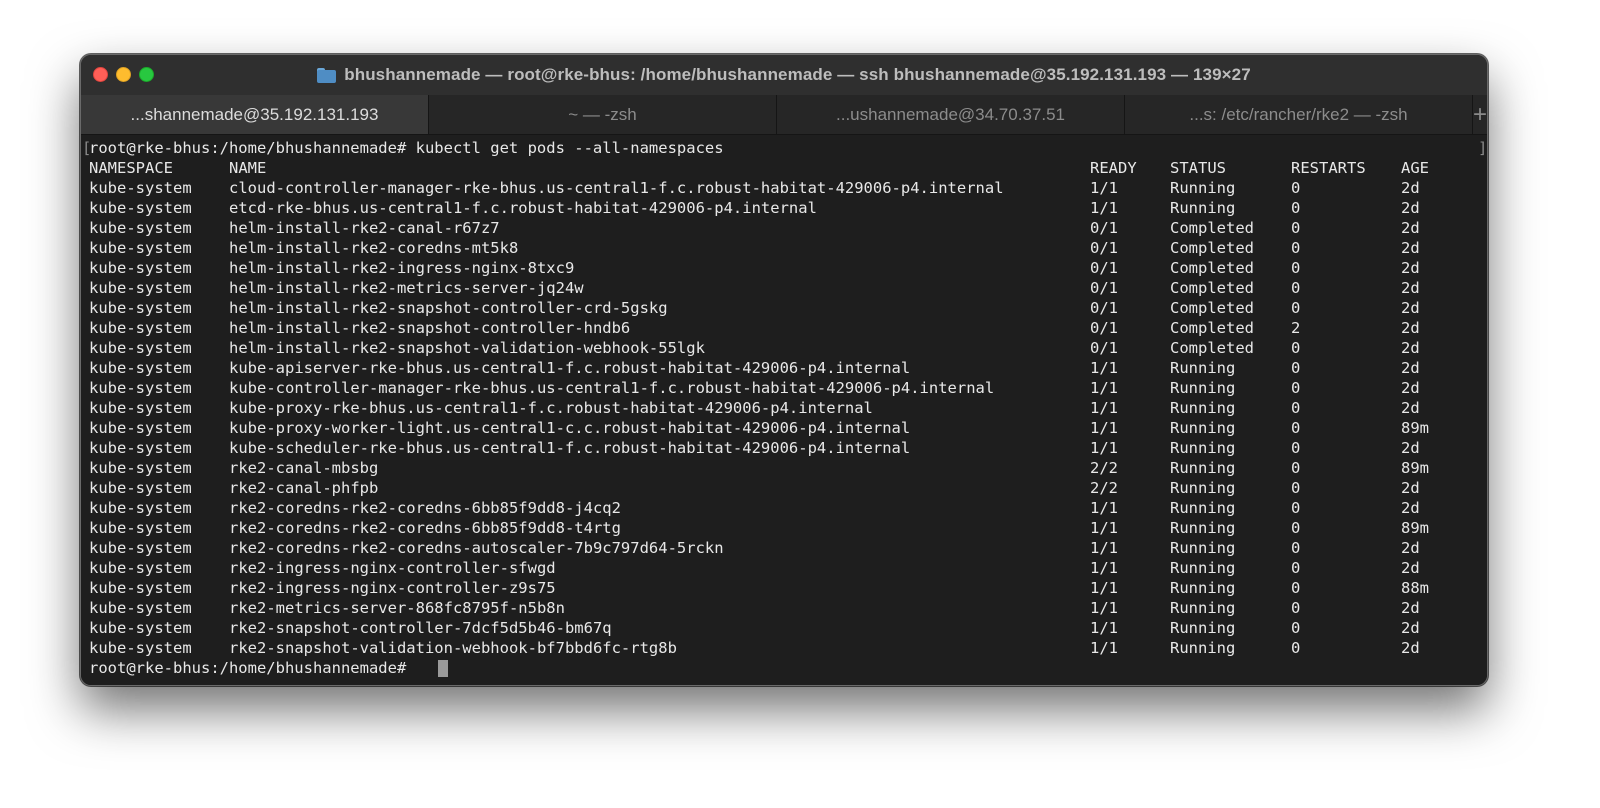 Image resolution: width=1600 pixels, height=808 pixels. What do you see at coordinates (1480, 114) in the screenshot?
I see `new-tab-button: +` at bounding box center [1480, 114].